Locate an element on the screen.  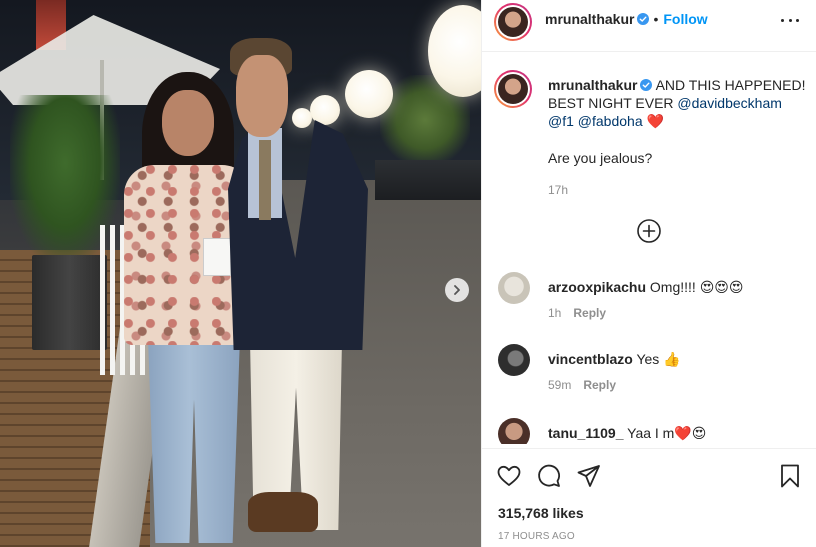
more-options-icon is located at coordinates (790, 20).